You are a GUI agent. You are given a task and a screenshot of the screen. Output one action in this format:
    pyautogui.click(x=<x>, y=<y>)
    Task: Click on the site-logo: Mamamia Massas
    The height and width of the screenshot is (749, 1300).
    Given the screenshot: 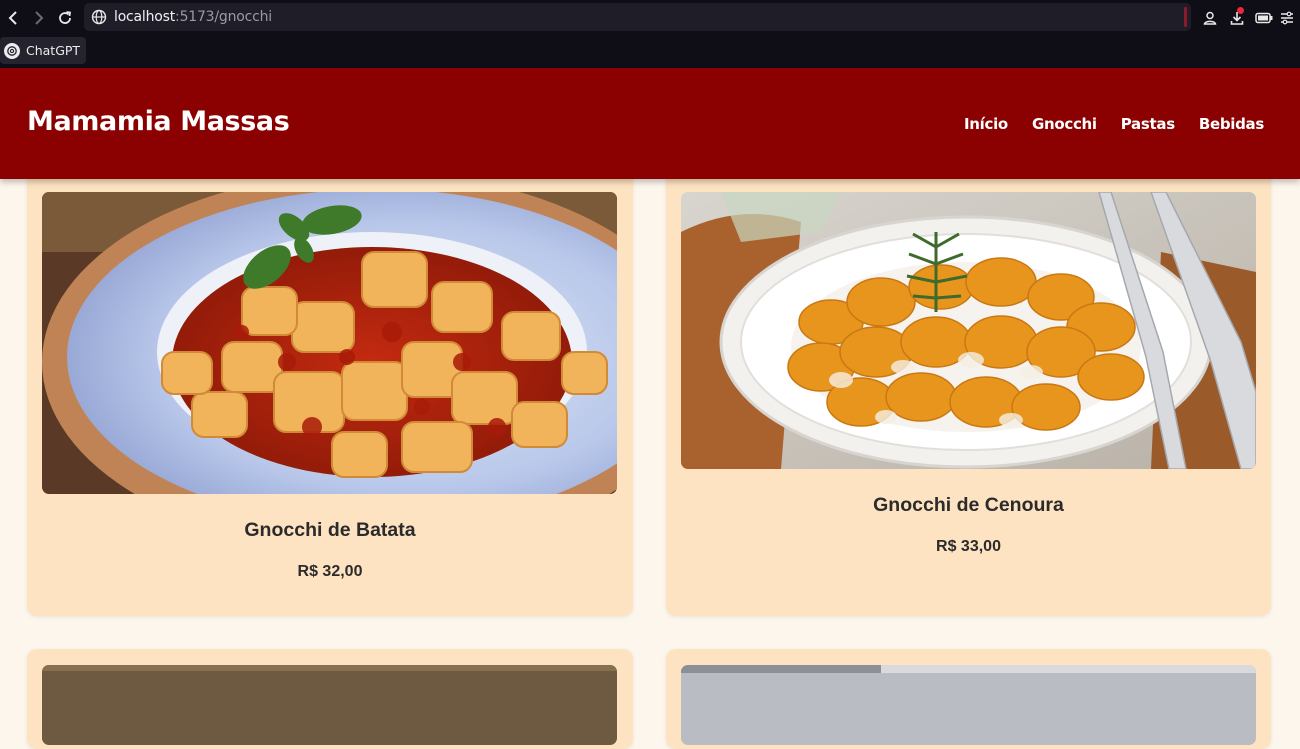 What is the action you would take?
    pyautogui.click(x=158, y=121)
    